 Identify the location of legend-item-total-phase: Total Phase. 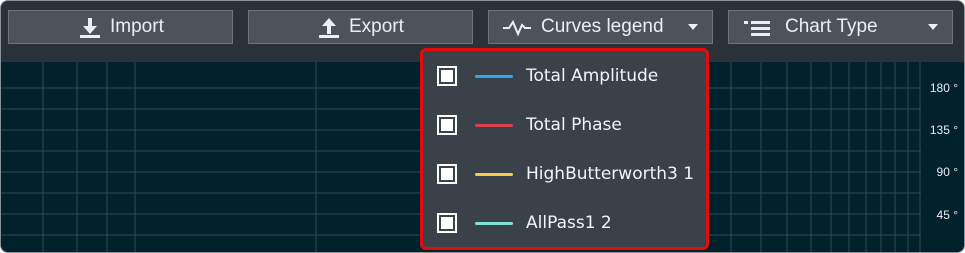
(564, 125).